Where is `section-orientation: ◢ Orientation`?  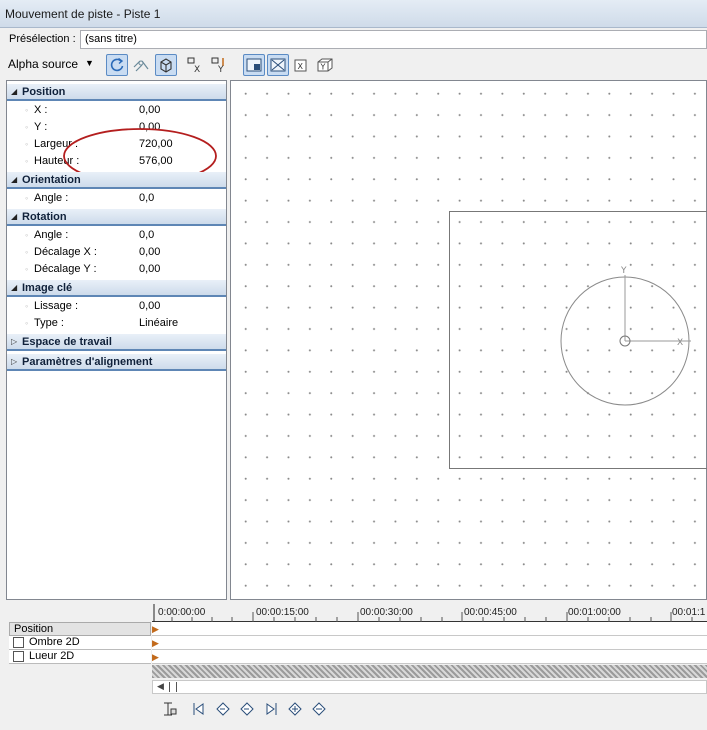
section-orientation: ◢ Orientation is located at coordinates (116, 180).